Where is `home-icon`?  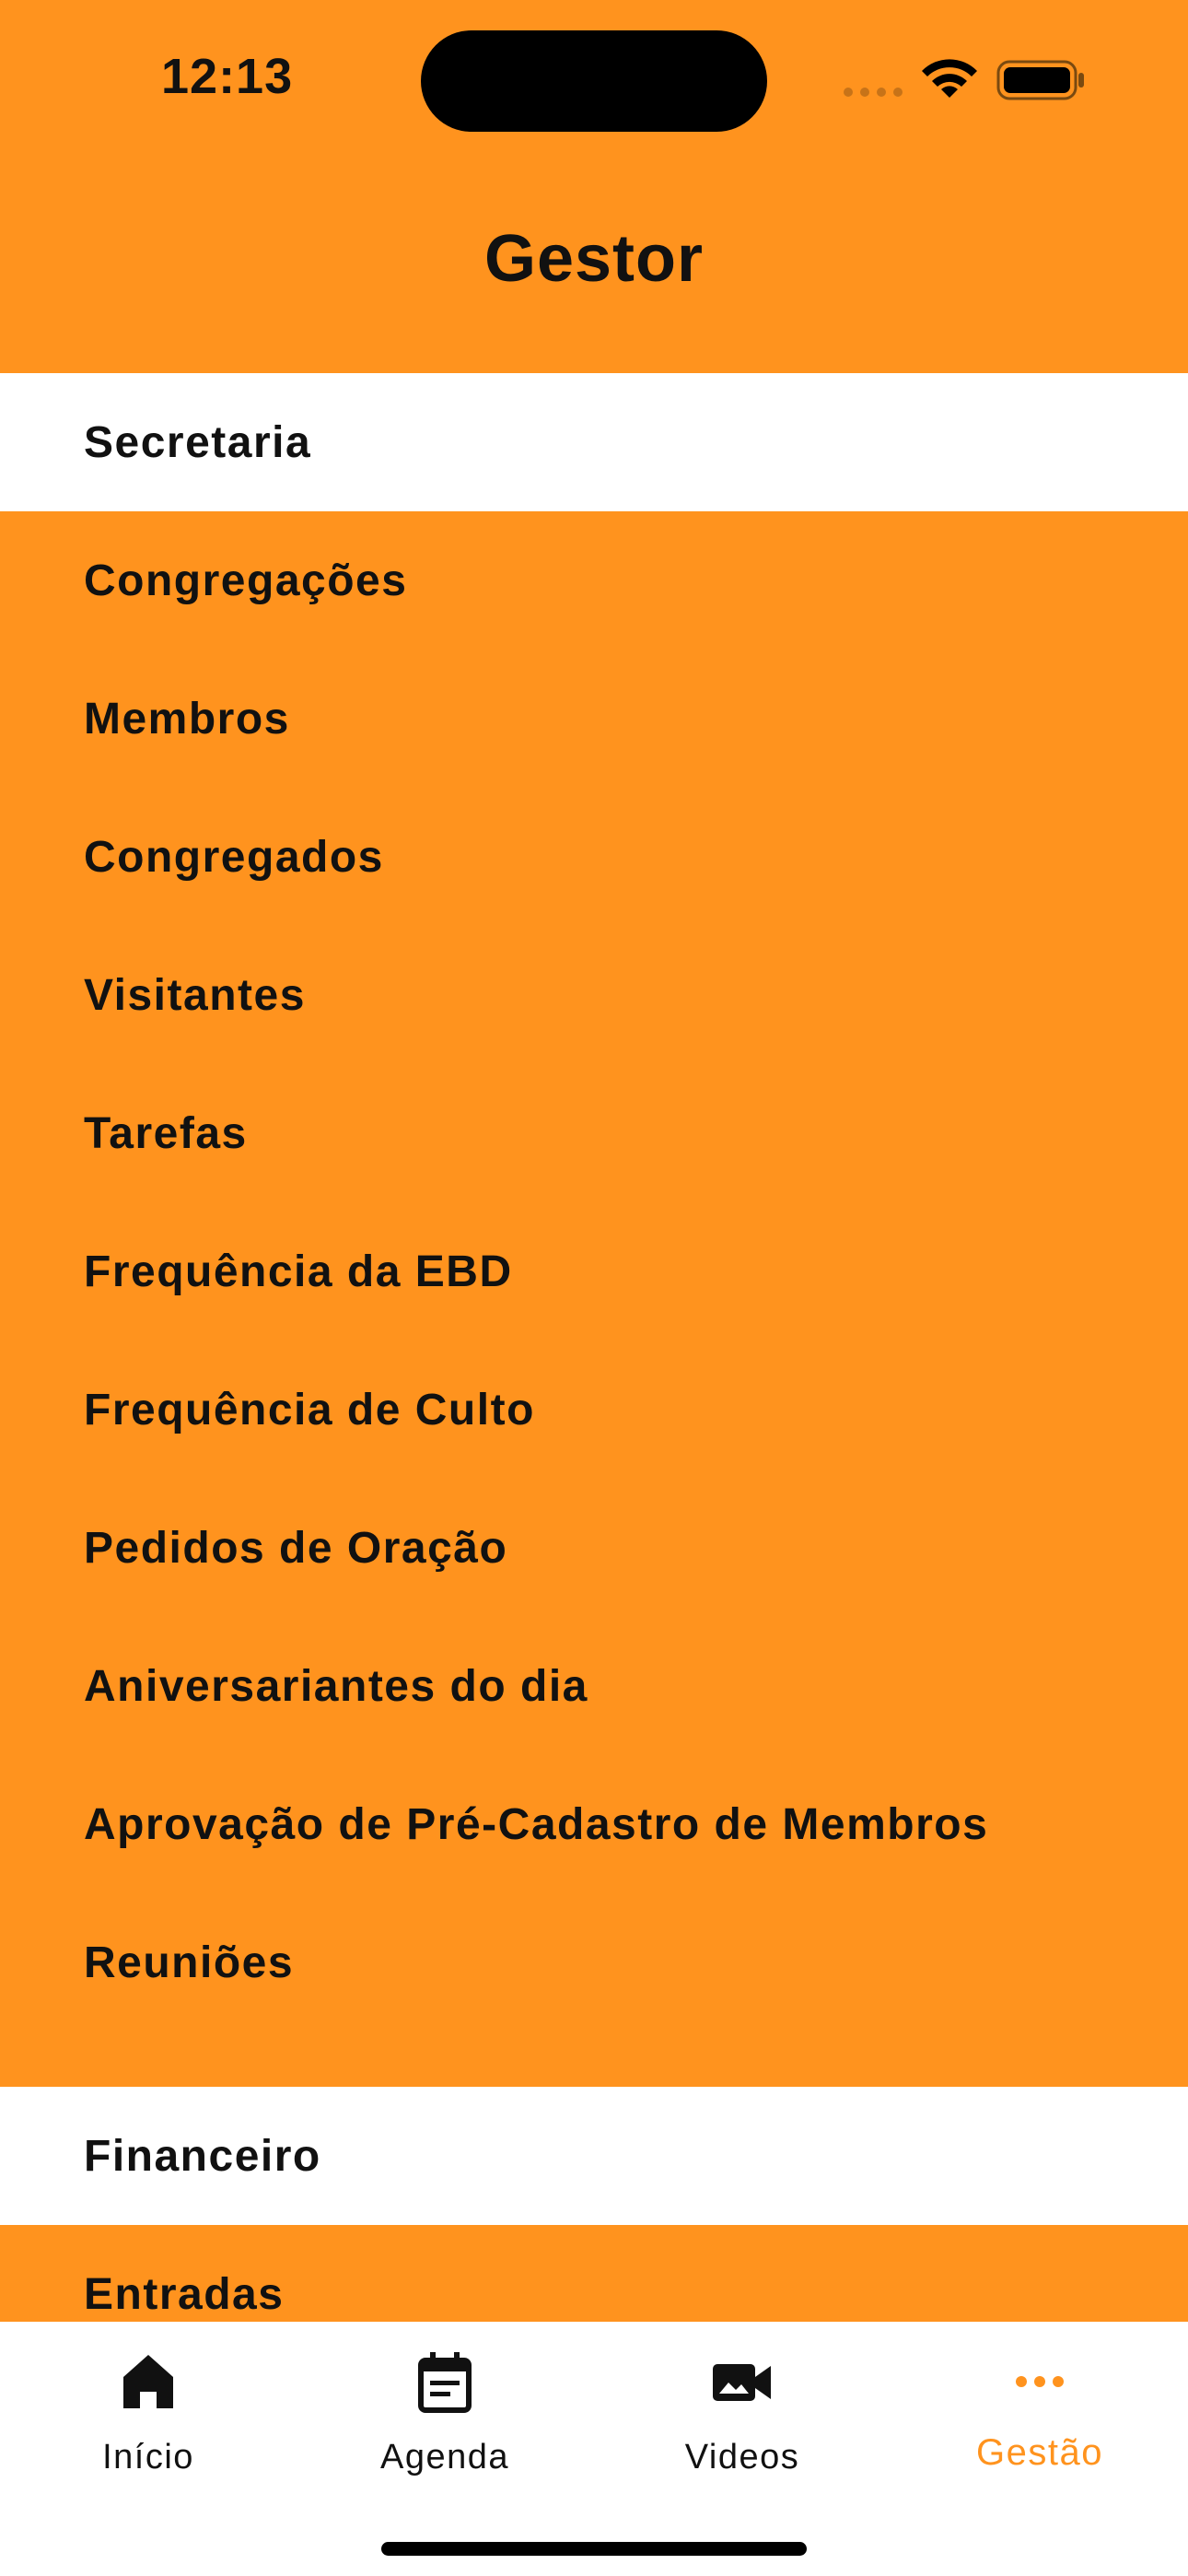 home-icon is located at coordinates (148, 2381).